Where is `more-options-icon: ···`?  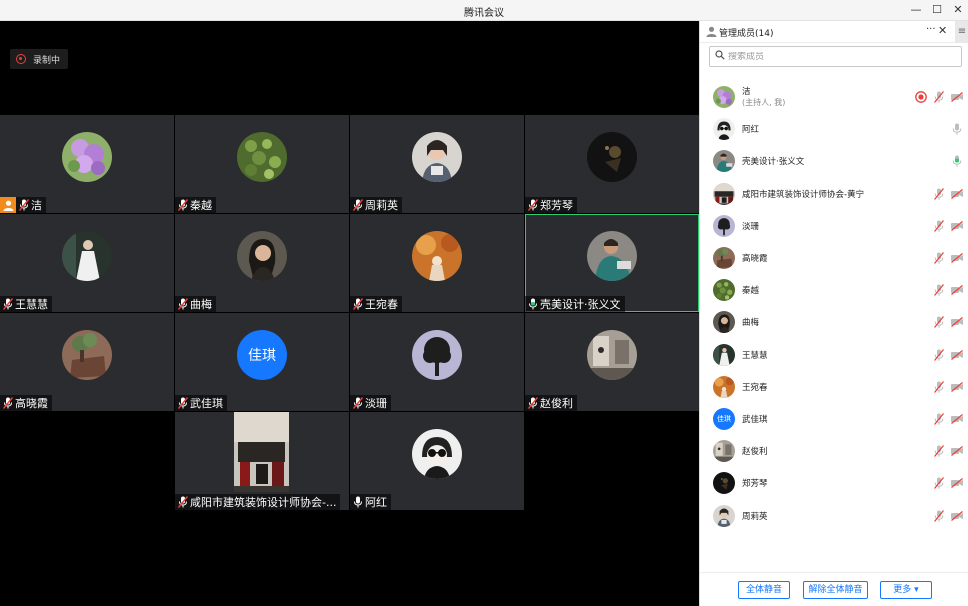
more-options-icon: ··· is located at coordinates (931, 29).